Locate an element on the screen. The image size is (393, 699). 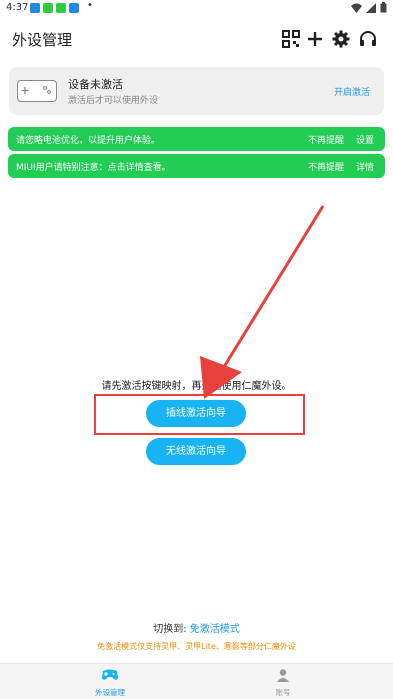
signal-icon is located at coordinates (371, 7).